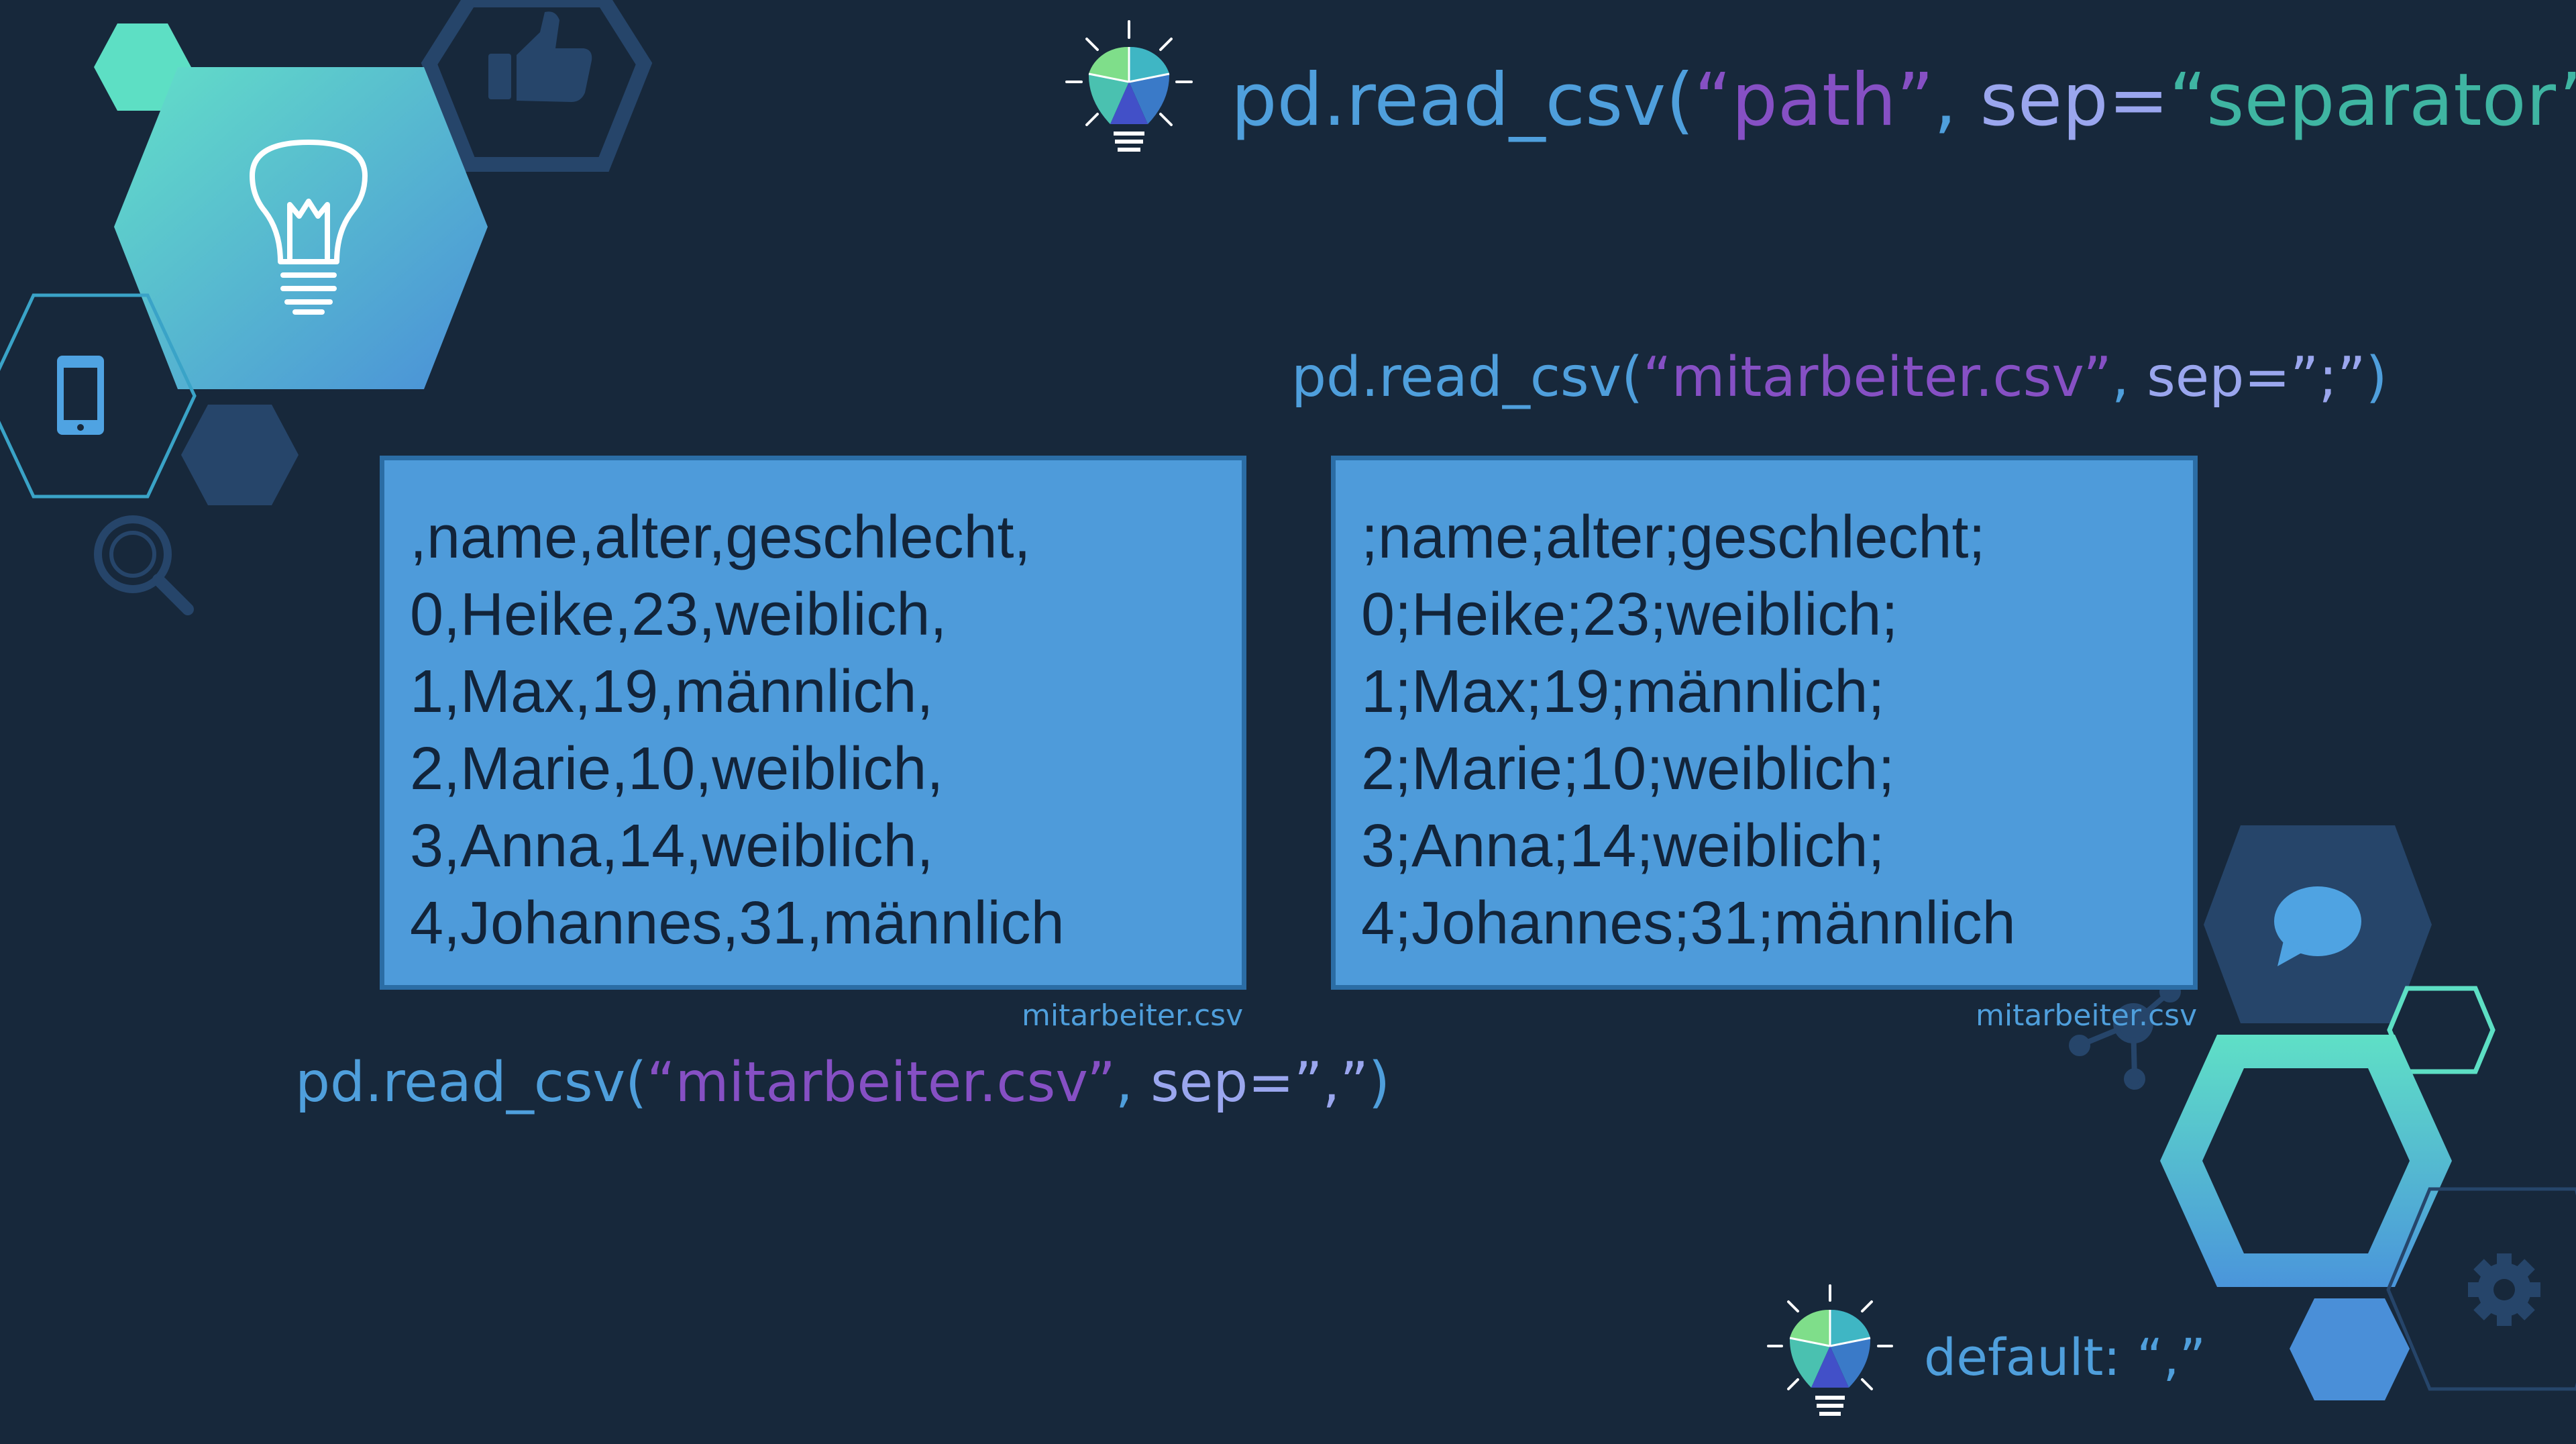 The width and height of the screenshot is (2576, 1444). I want to click on csv-line: 0;Heike;23;weiblich;, so click(1629, 614).